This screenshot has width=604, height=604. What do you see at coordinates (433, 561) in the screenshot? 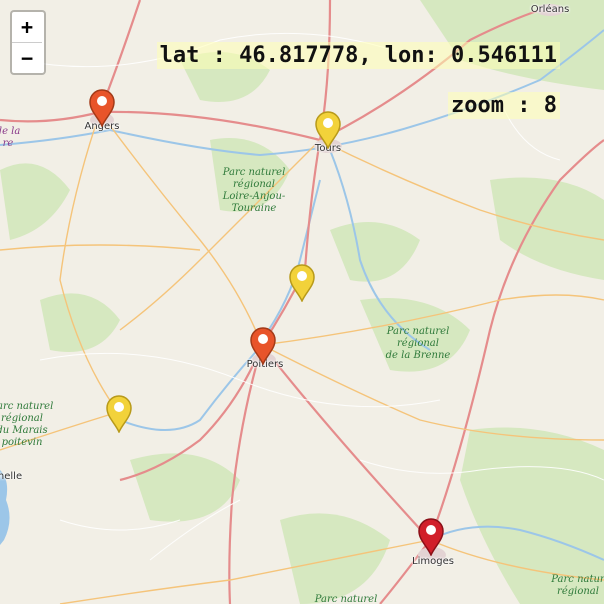
I see `city-label-limoges: Limoges` at bounding box center [433, 561].